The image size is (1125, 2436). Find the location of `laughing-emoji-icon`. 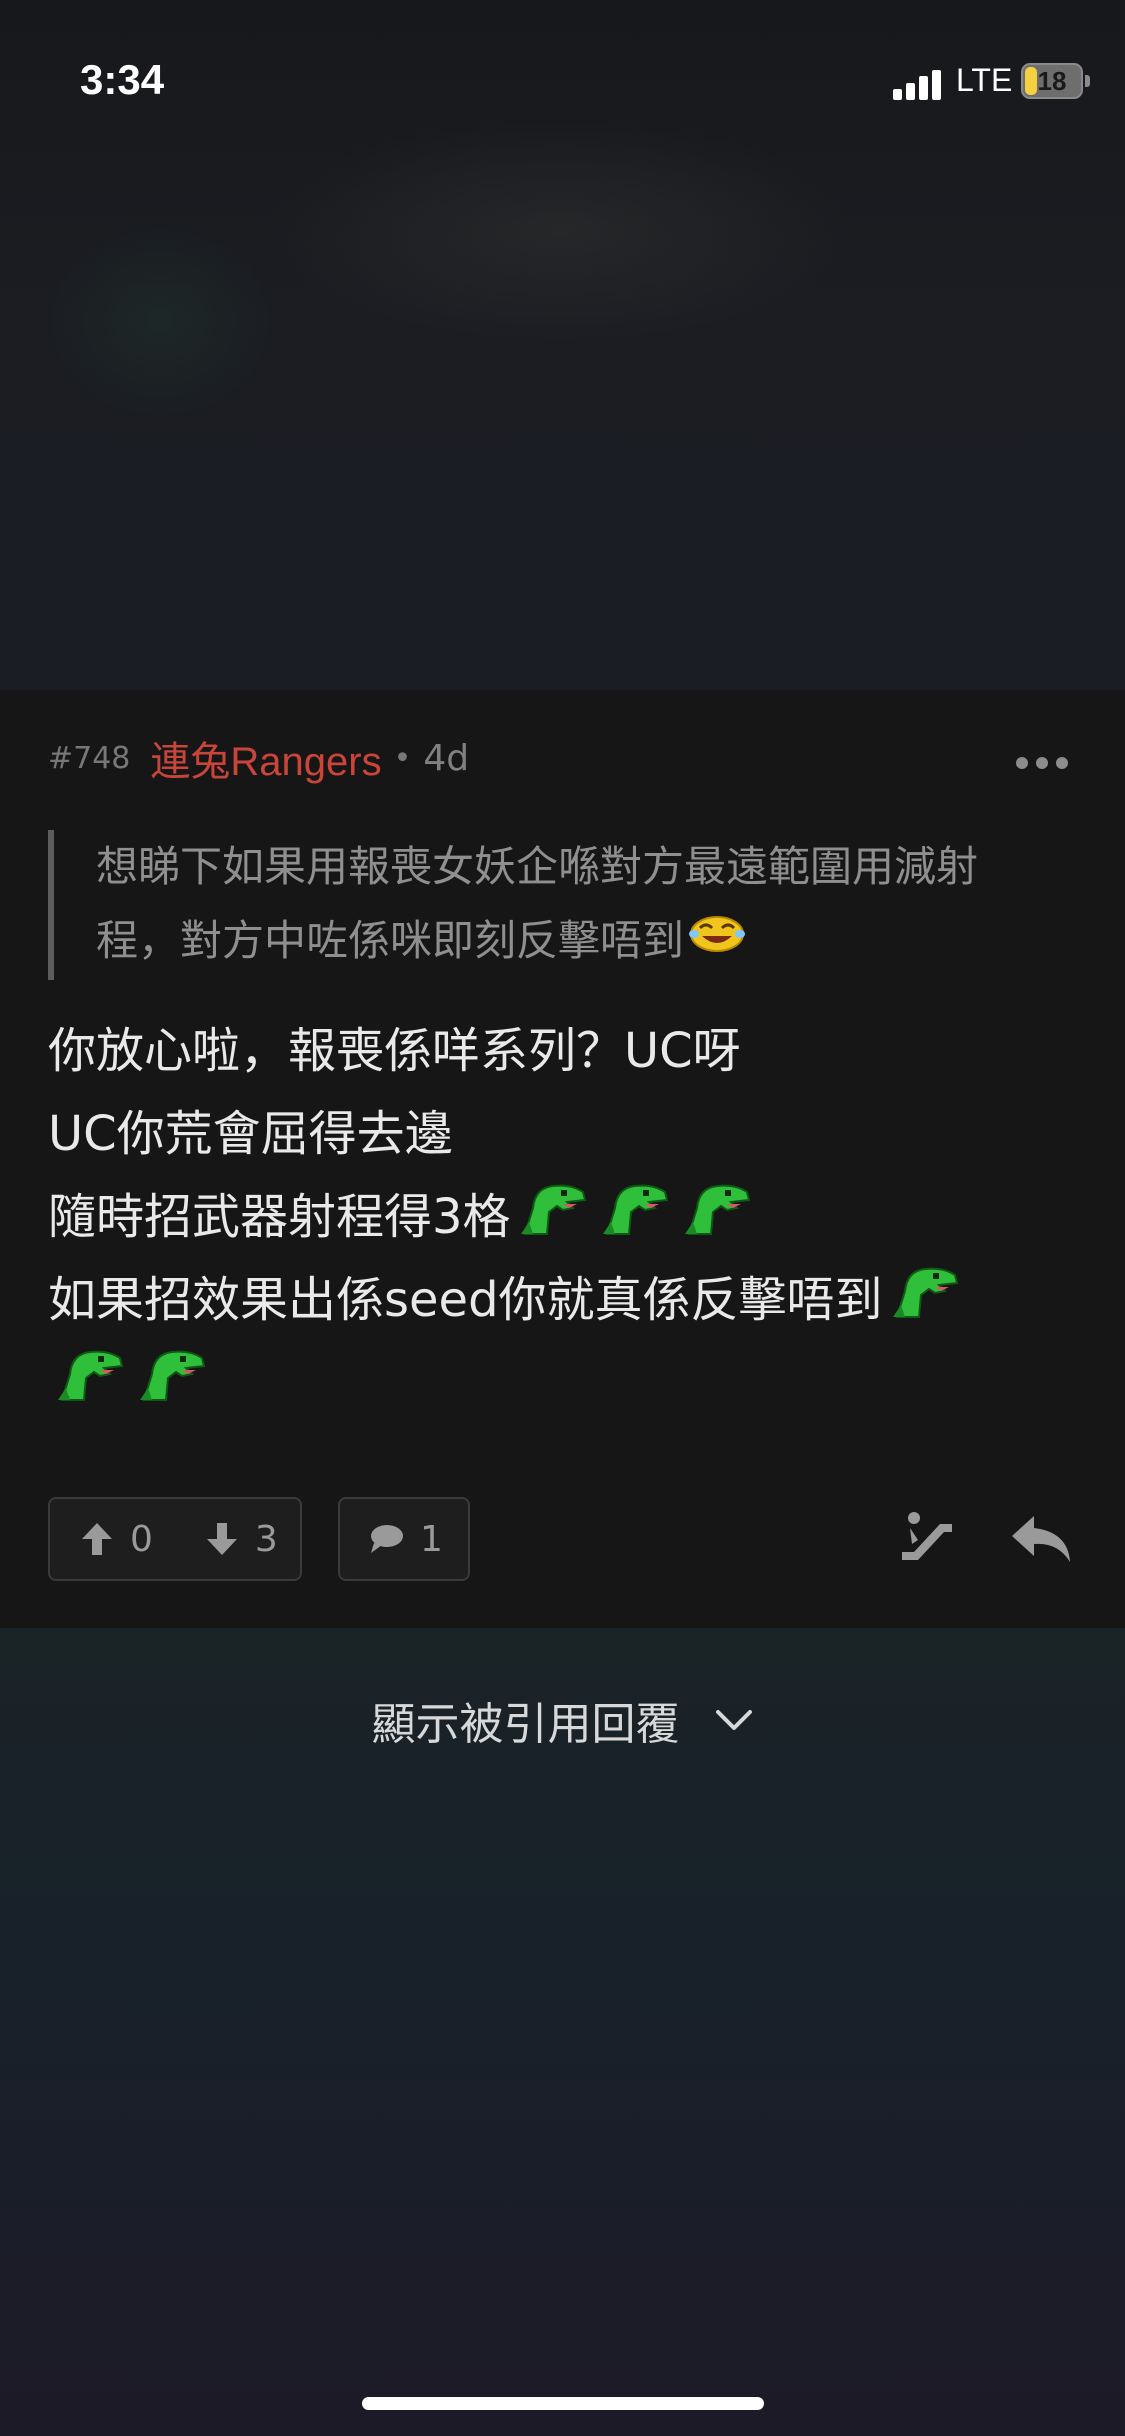

laughing-emoji-icon is located at coordinates (717, 940).